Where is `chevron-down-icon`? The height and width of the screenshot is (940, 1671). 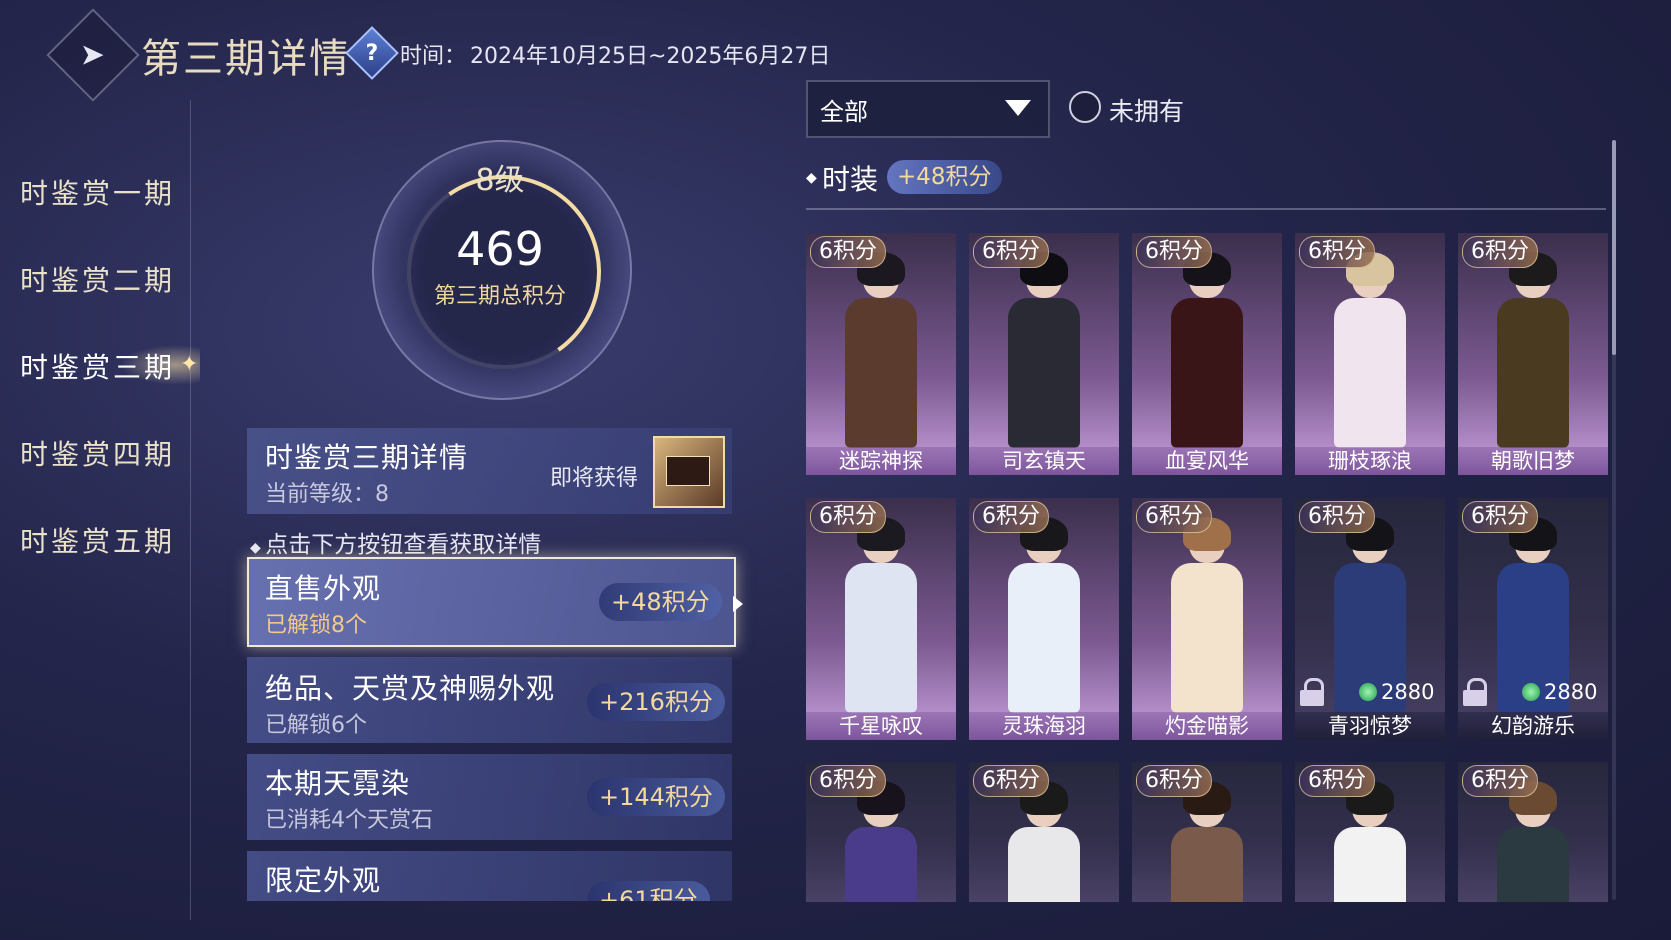 chevron-down-icon is located at coordinates (1018, 108).